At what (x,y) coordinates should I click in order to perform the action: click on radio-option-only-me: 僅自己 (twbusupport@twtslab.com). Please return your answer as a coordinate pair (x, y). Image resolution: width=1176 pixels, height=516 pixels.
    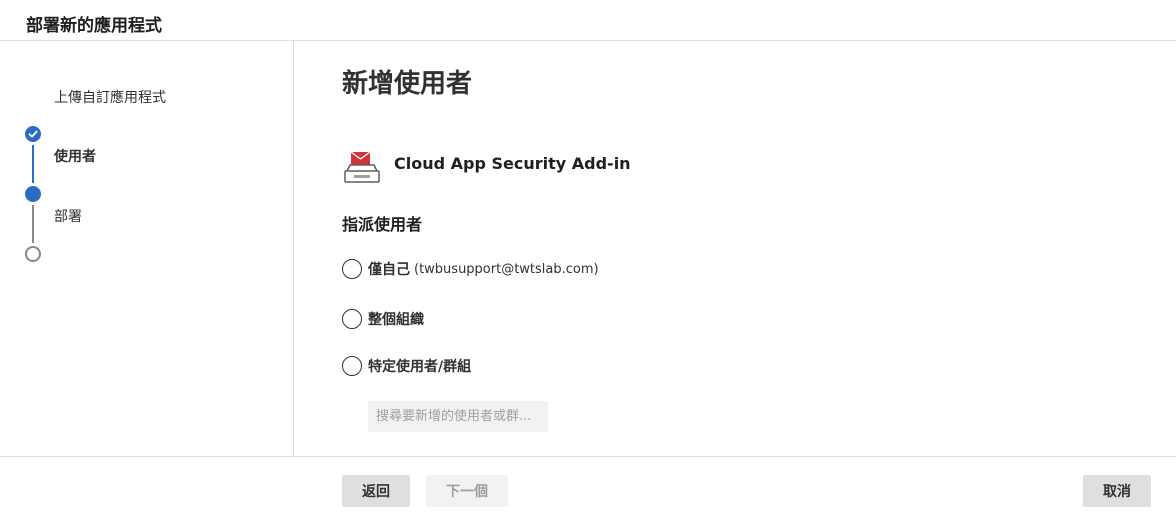
    Looking at the image, I should click on (470, 269).